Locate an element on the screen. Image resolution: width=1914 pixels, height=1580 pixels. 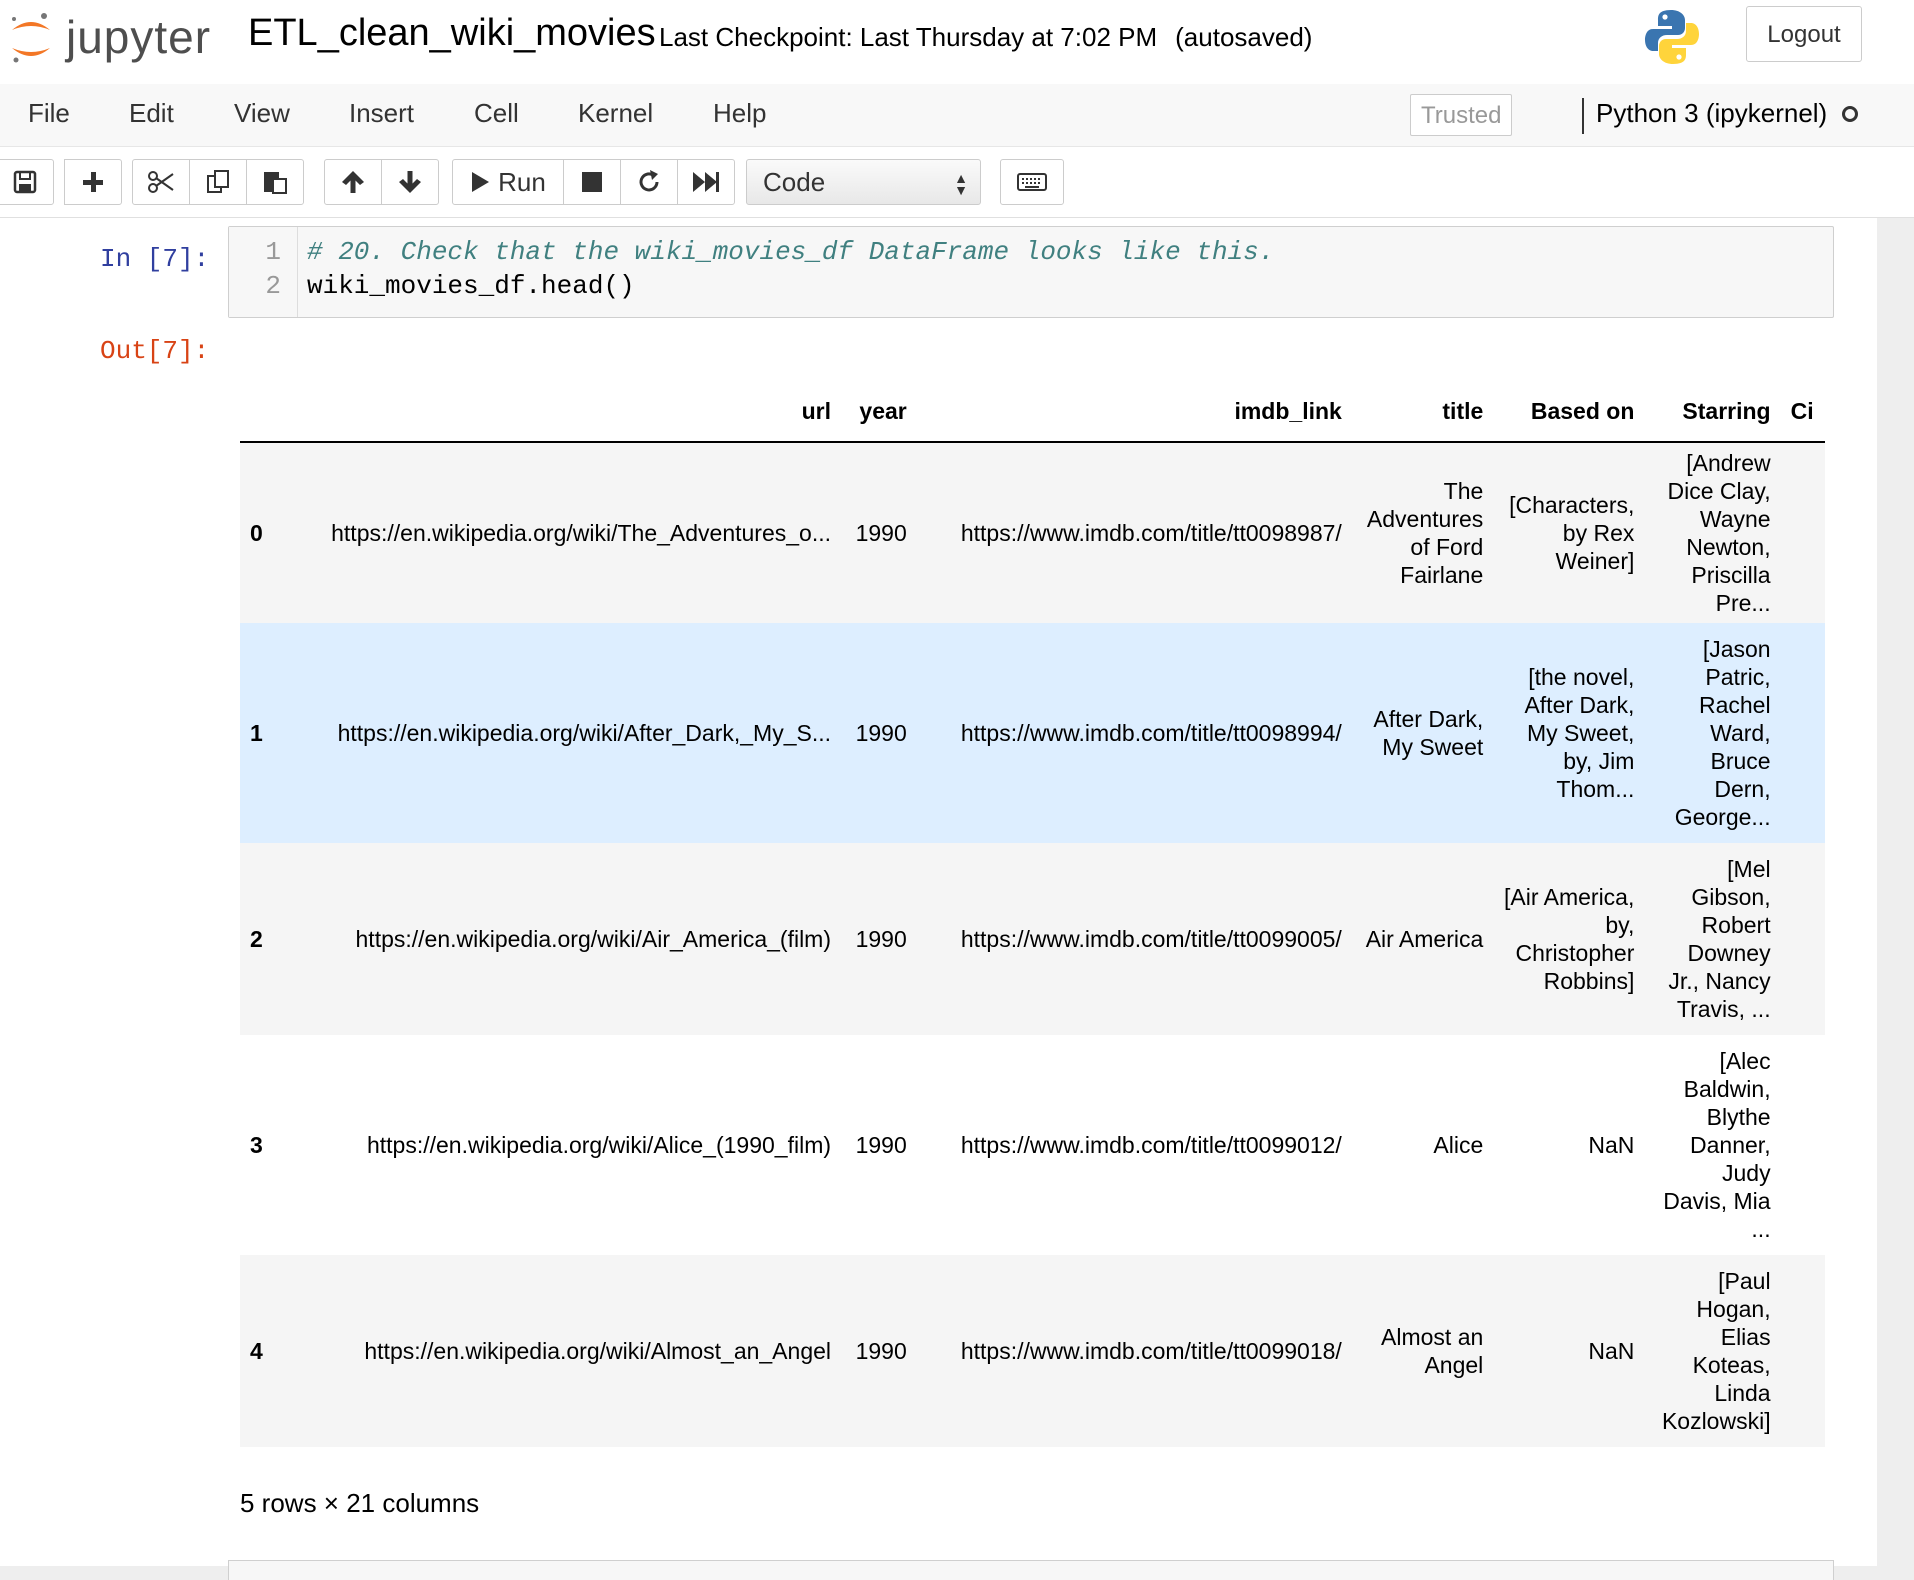
plus-icon is located at coordinates (93, 182).